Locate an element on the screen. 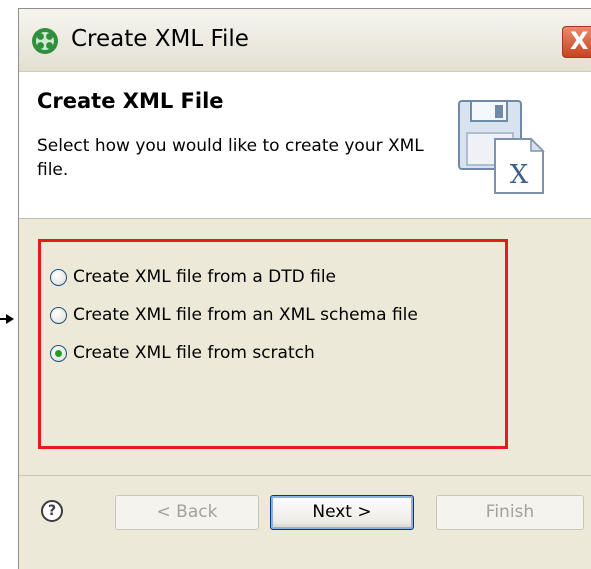  dialog-title: Create XML File is located at coordinates (160, 39).